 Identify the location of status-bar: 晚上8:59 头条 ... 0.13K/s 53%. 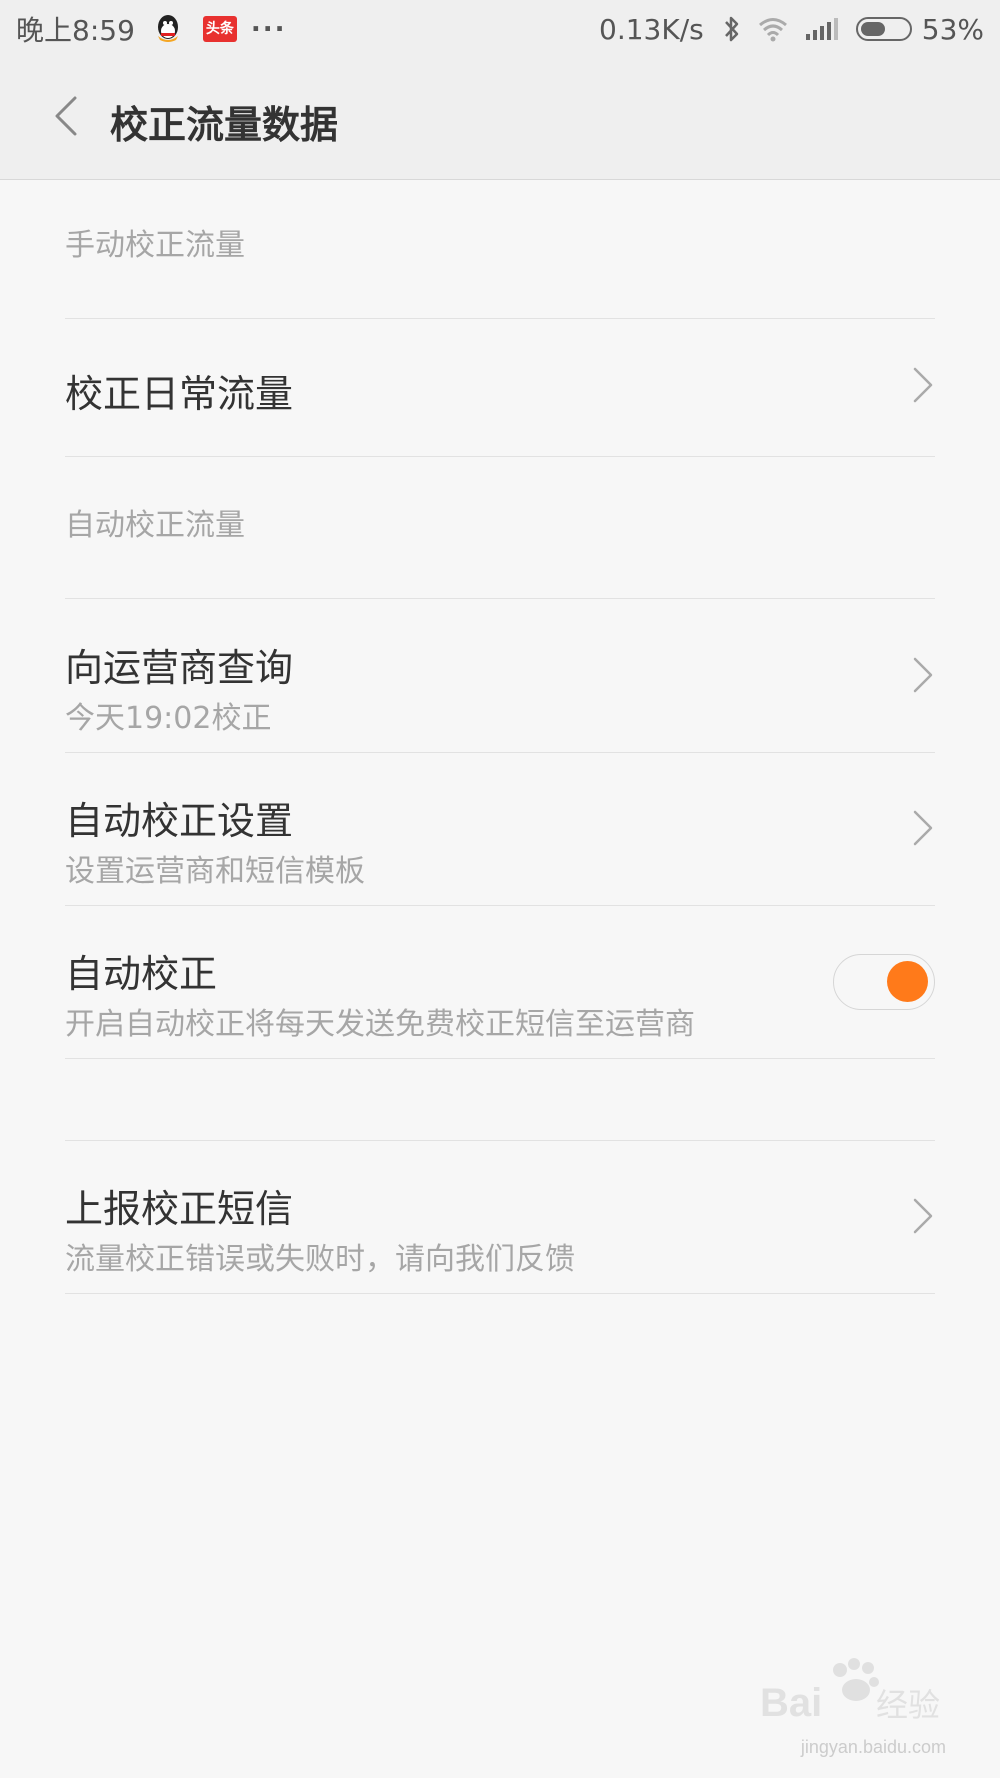
(500, 29).